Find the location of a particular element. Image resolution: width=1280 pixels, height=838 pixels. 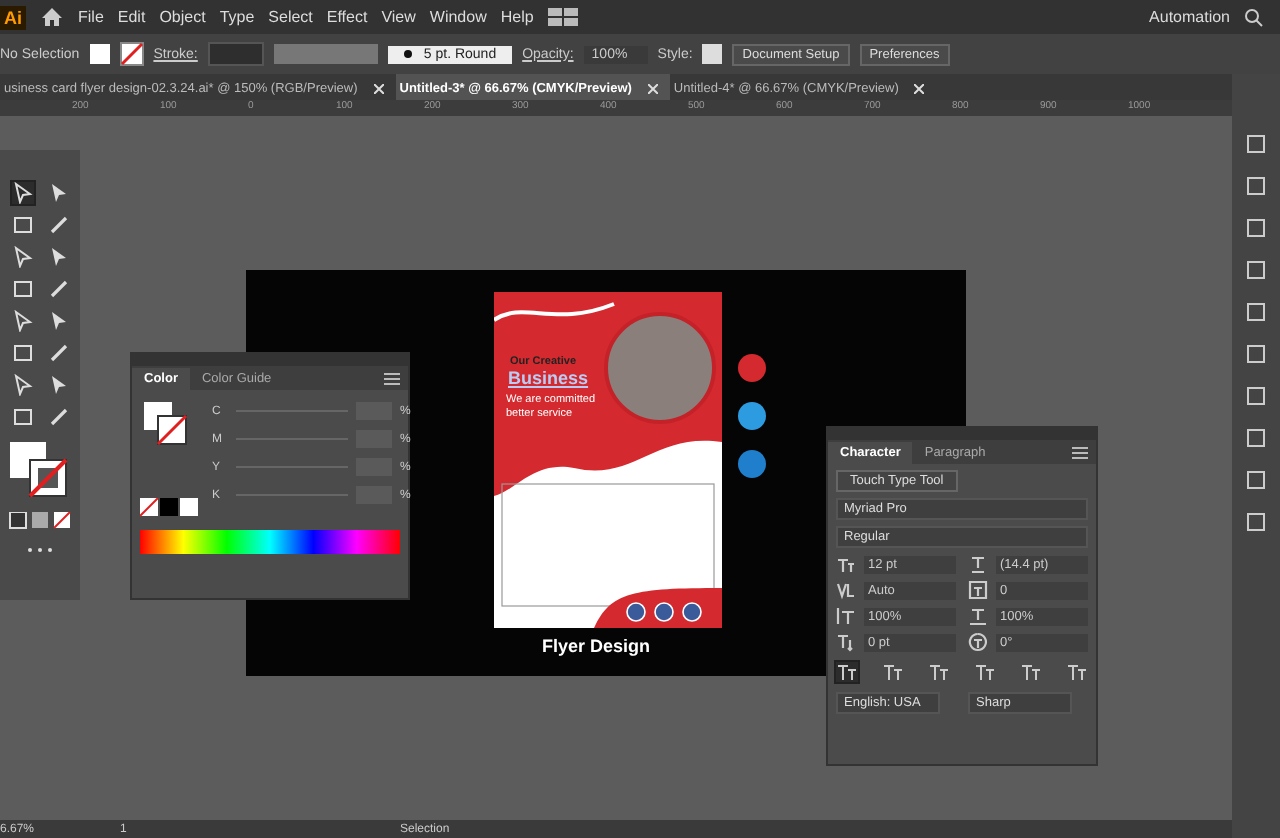

vertical-scale-icon is located at coordinates (846, 616).